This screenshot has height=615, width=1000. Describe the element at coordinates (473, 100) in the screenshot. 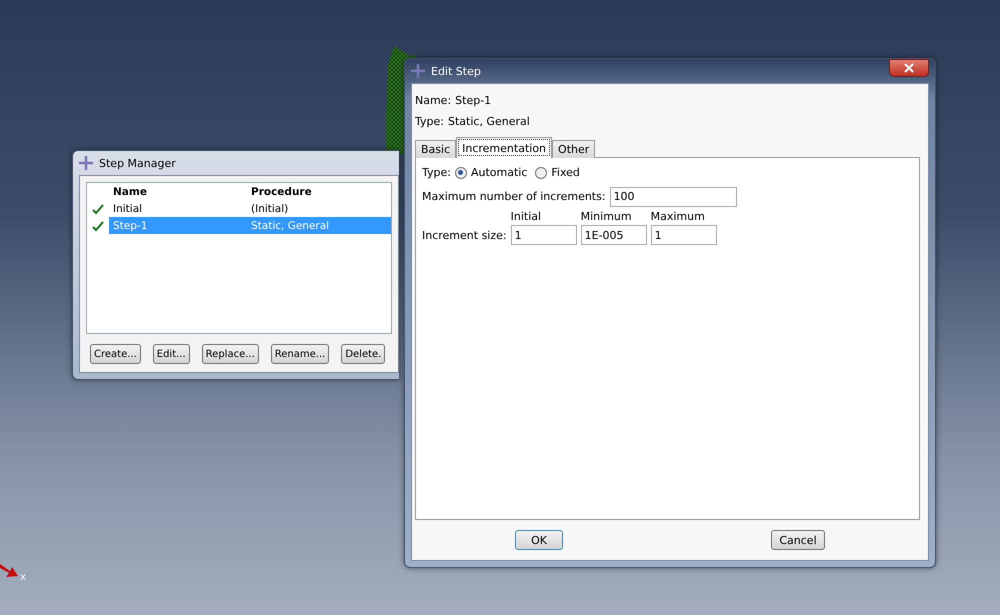

I see `step-name: Step-1` at that location.